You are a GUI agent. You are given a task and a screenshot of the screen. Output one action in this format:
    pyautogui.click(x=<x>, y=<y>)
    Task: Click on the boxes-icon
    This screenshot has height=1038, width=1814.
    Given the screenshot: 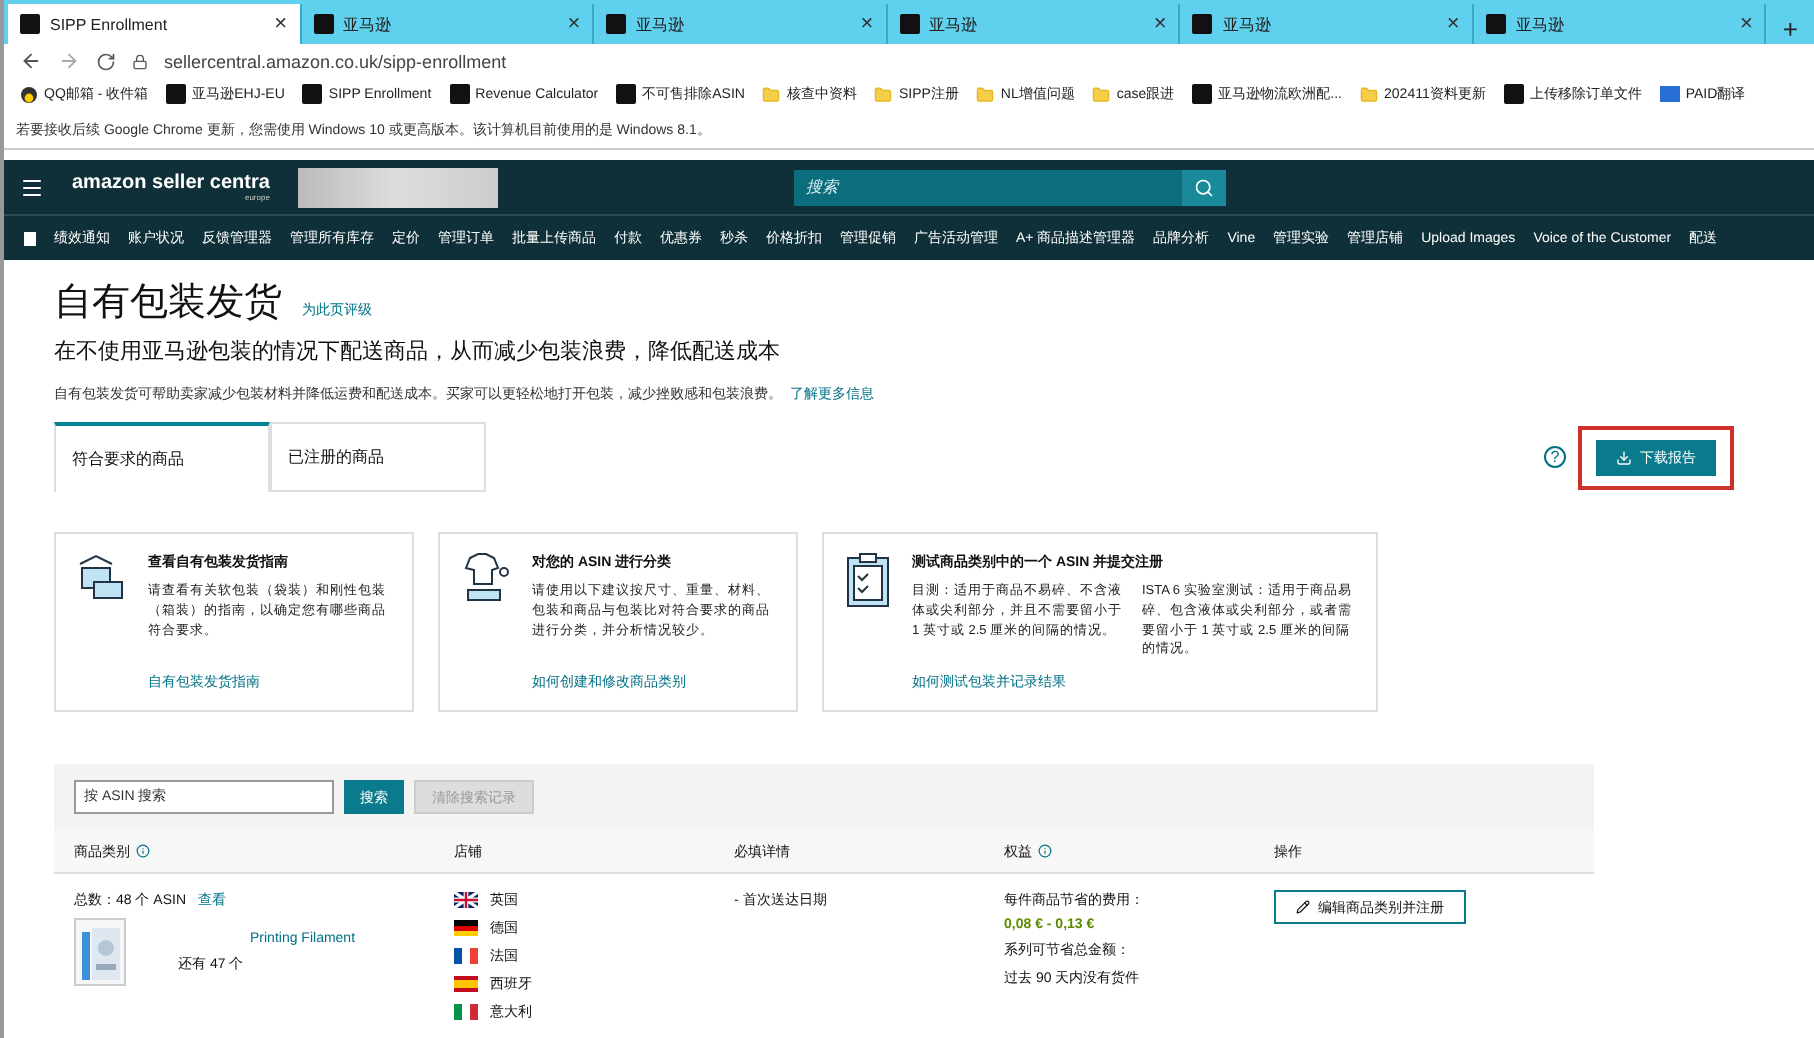 What is the action you would take?
    pyautogui.click(x=102, y=578)
    